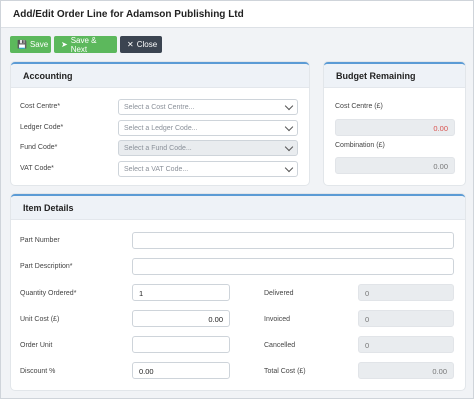  What do you see at coordinates (293, 240) in the screenshot?
I see `part-number-input` at bounding box center [293, 240].